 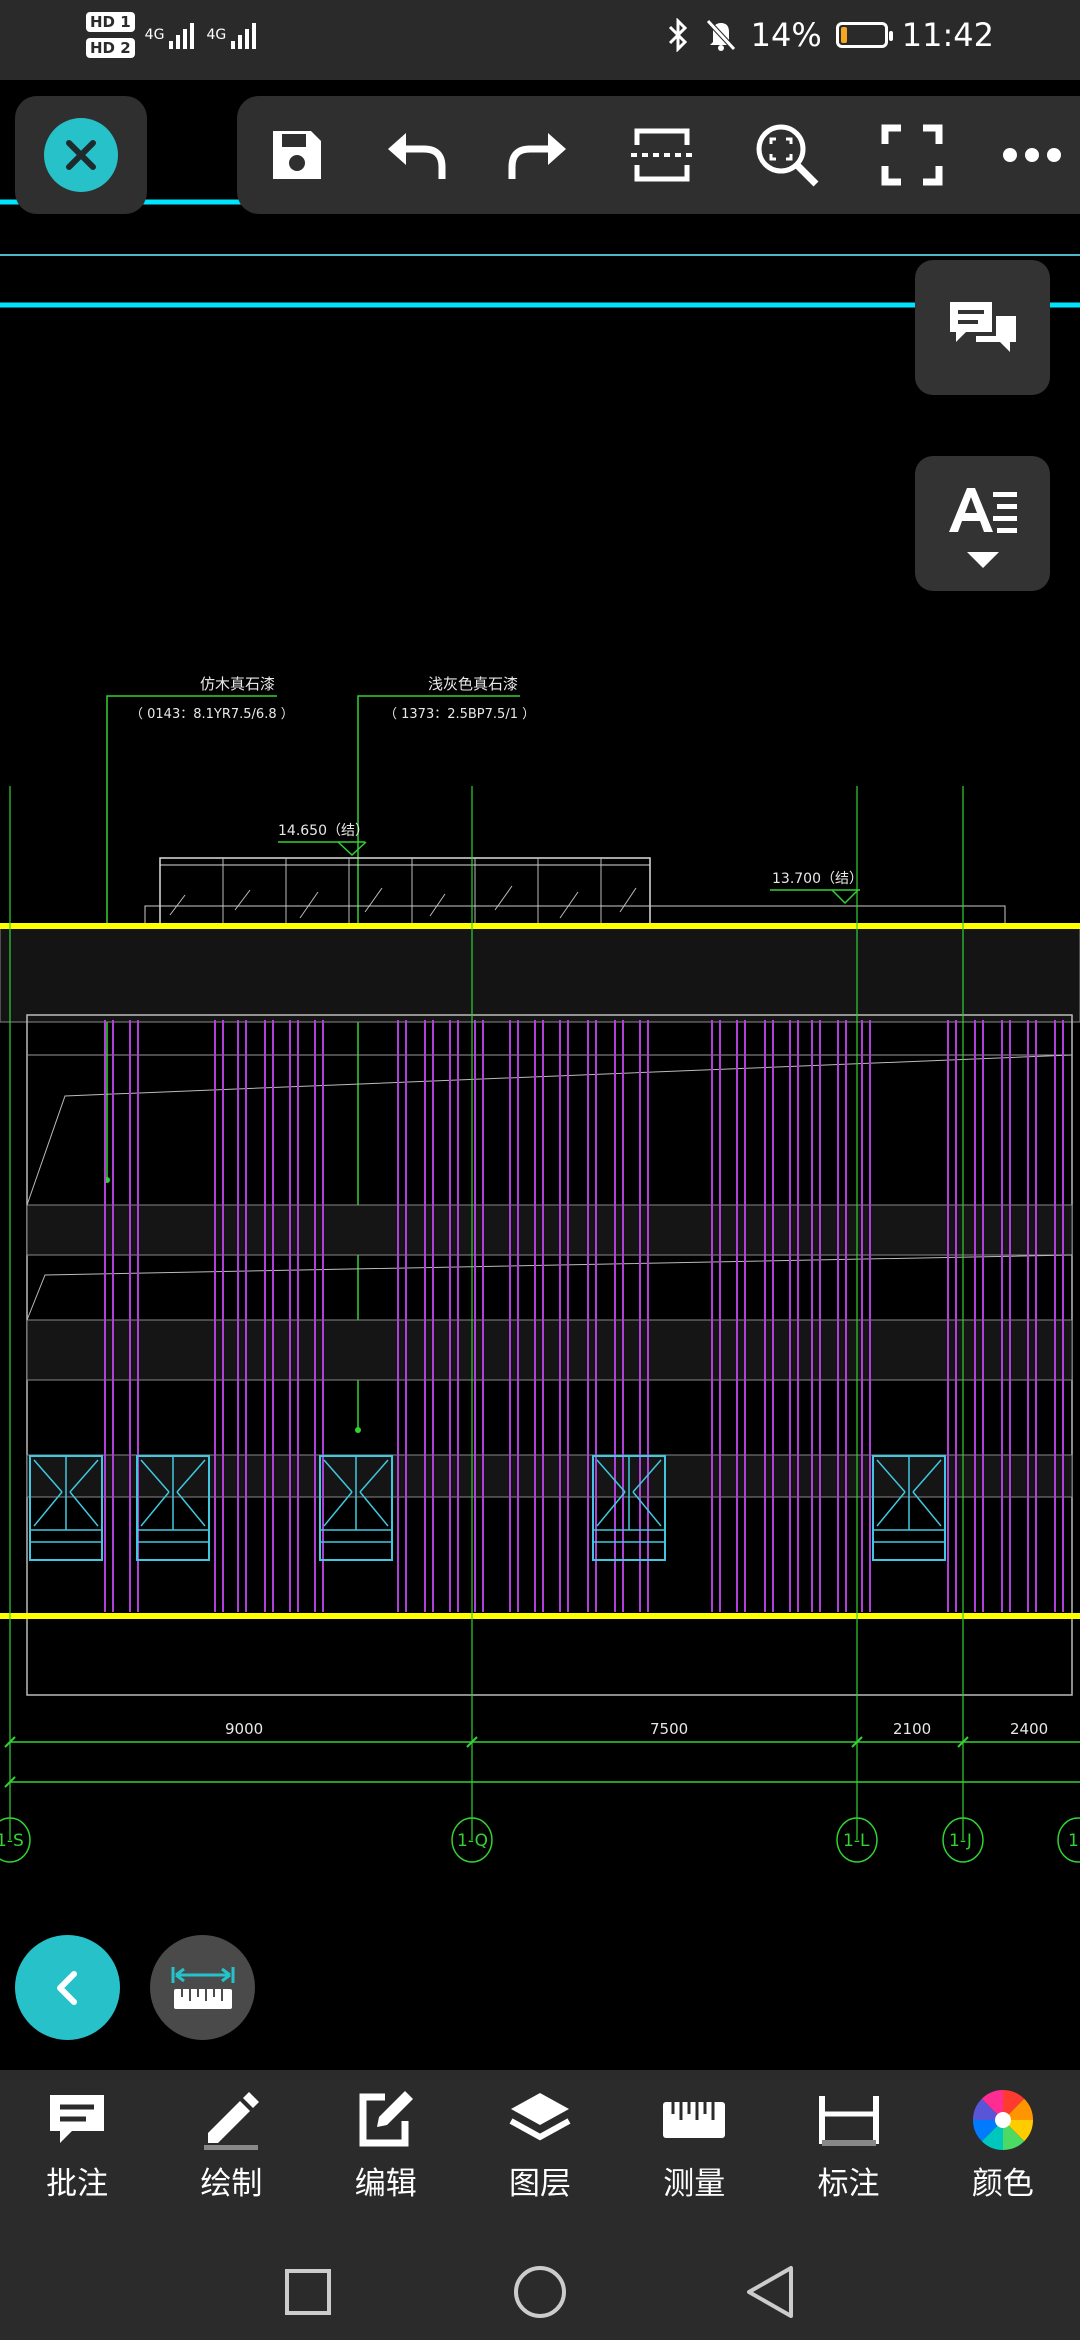 I want to click on clock: 11:42, so click(x=947, y=35).